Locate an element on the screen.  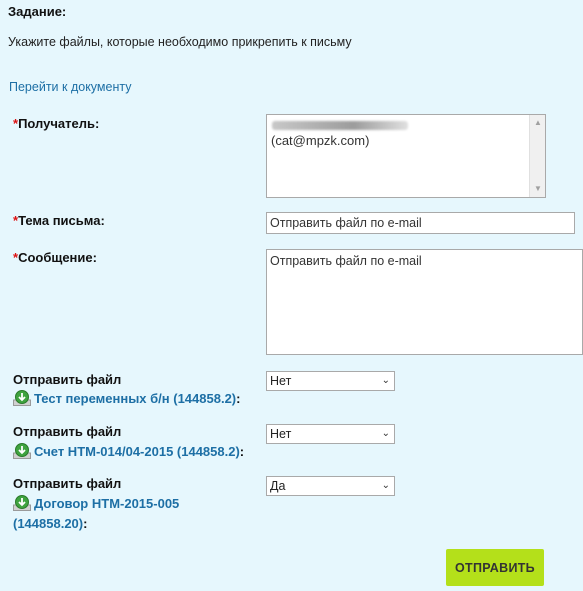
message-label-text: Сообщение: is located at coordinates (57, 257).